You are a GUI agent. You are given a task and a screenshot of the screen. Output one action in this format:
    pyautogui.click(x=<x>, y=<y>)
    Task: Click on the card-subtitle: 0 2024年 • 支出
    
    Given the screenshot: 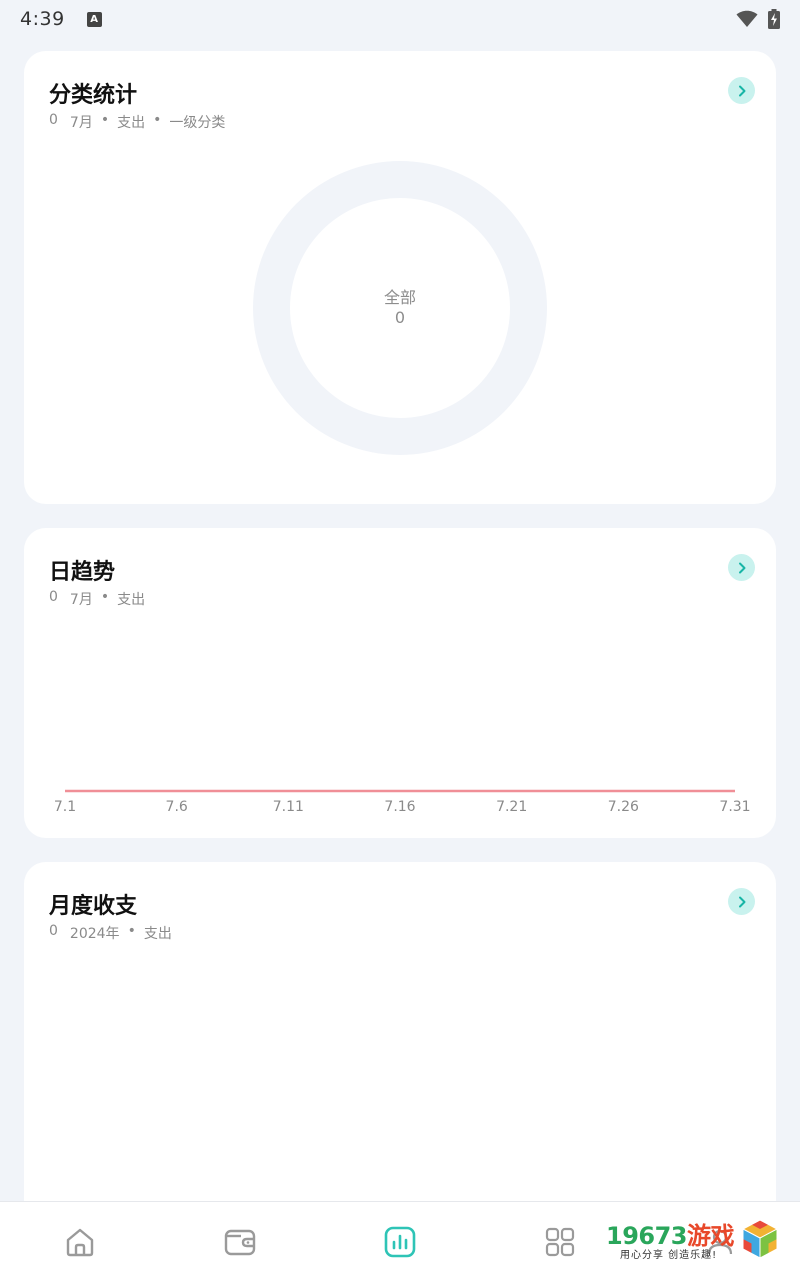 What is the action you would take?
    pyautogui.click(x=110, y=933)
    